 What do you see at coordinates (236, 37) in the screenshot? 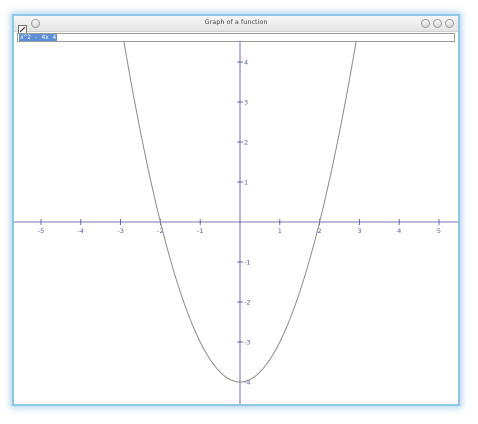
I see `expression-field: x^2 - 4x 4` at bounding box center [236, 37].